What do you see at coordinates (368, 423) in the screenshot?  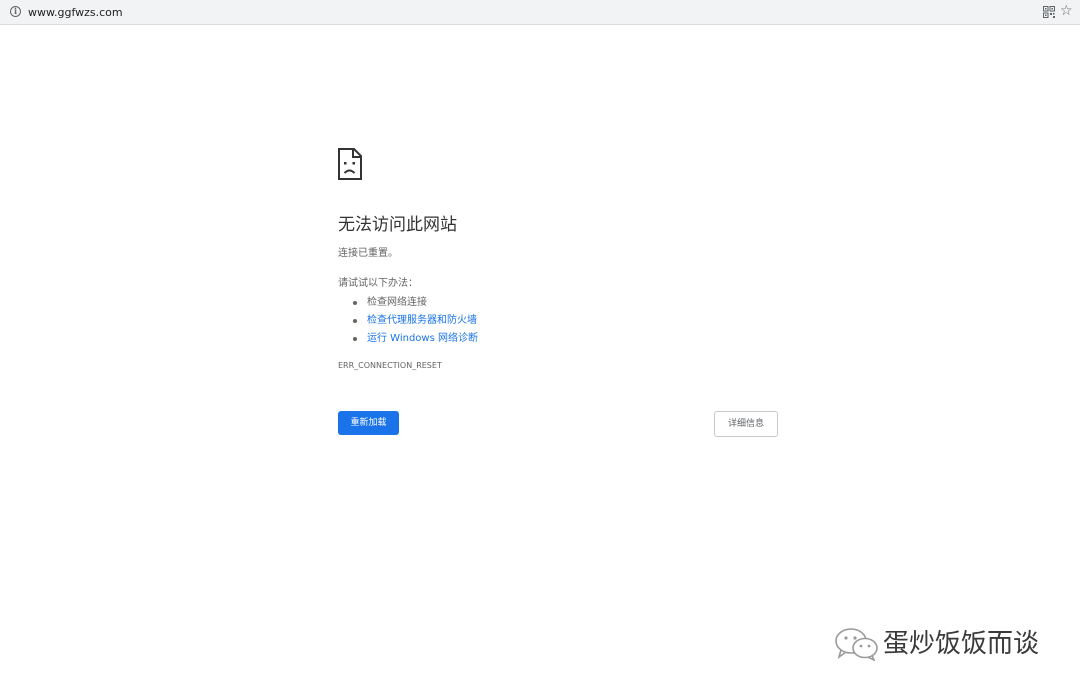 I see `reload-button: 重新加载` at bounding box center [368, 423].